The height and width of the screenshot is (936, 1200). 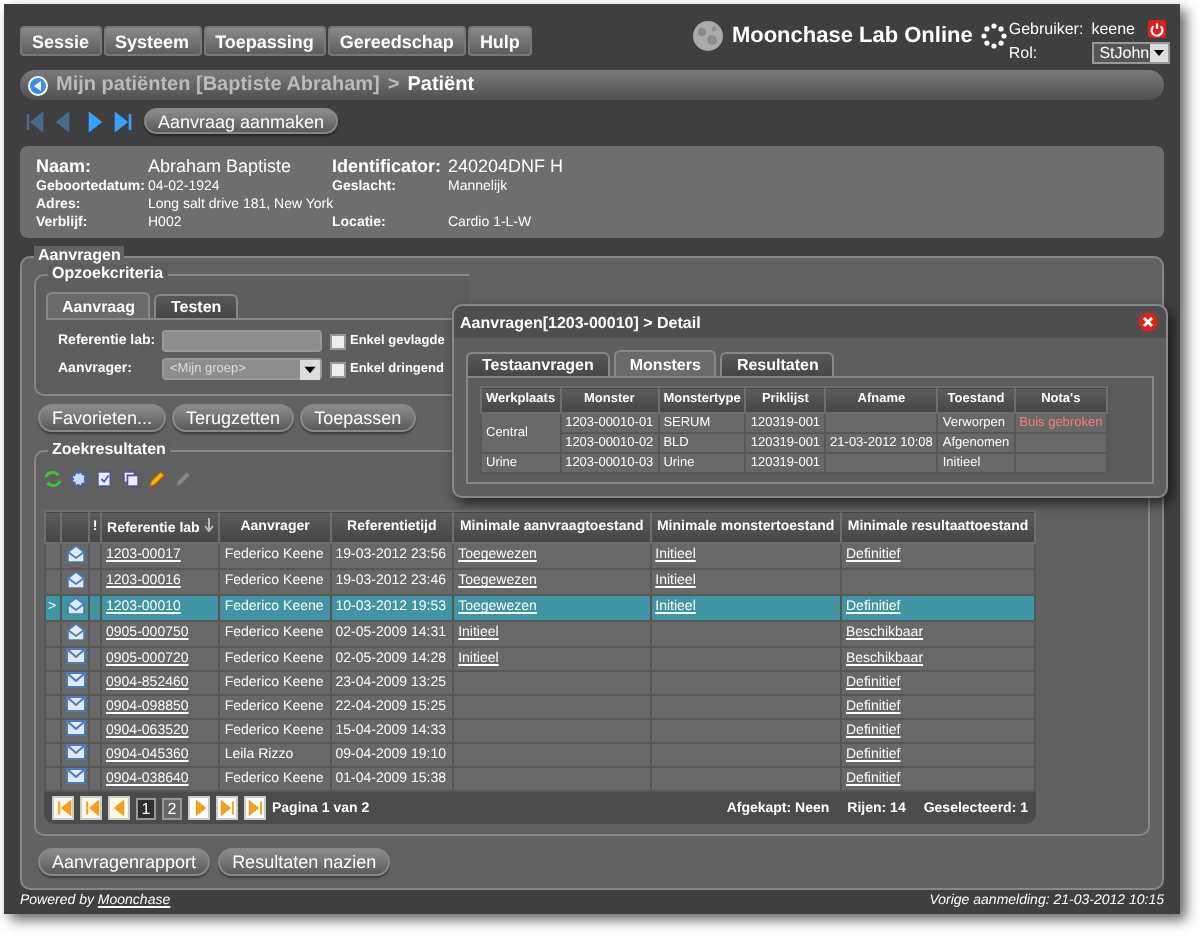 What do you see at coordinates (53, 478) in the screenshot?
I see `refresh-icon` at bounding box center [53, 478].